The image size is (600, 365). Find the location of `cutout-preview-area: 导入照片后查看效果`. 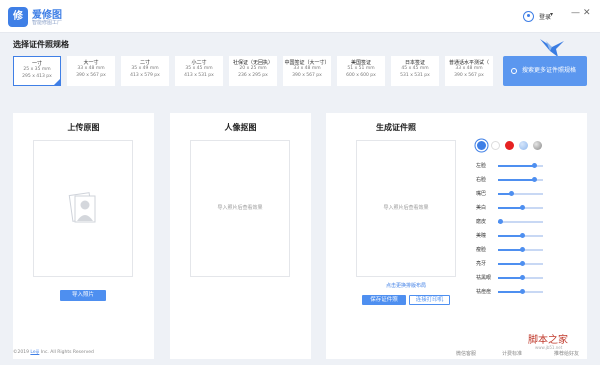

cutout-preview-area: 导入照片后查看效果 is located at coordinates (240, 208).